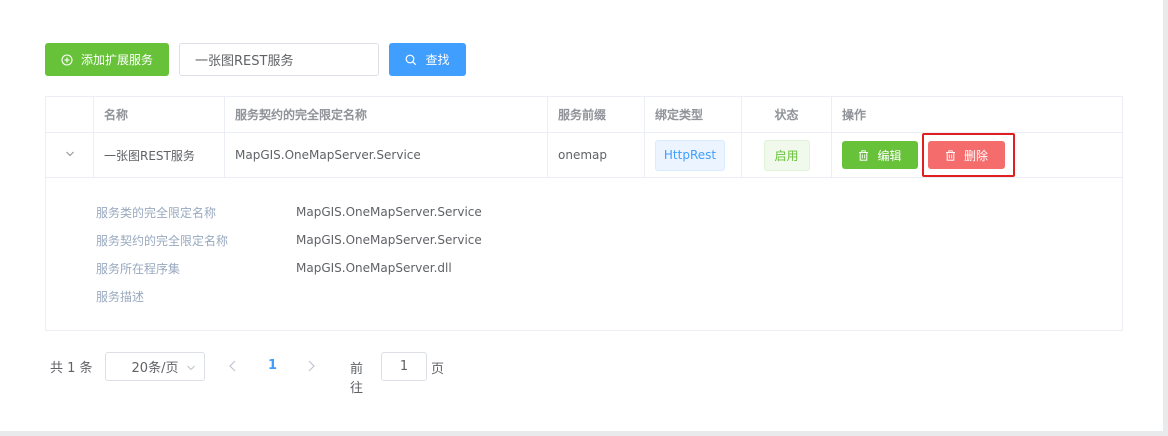 This screenshot has width=1168, height=436. I want to click on delete-label: 删除, so click(975, 155).